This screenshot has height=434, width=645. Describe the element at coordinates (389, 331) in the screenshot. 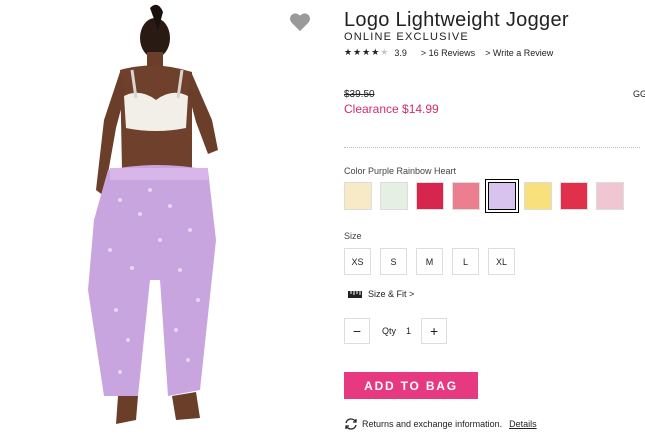

I see `quantity-label: Qty` at that location.